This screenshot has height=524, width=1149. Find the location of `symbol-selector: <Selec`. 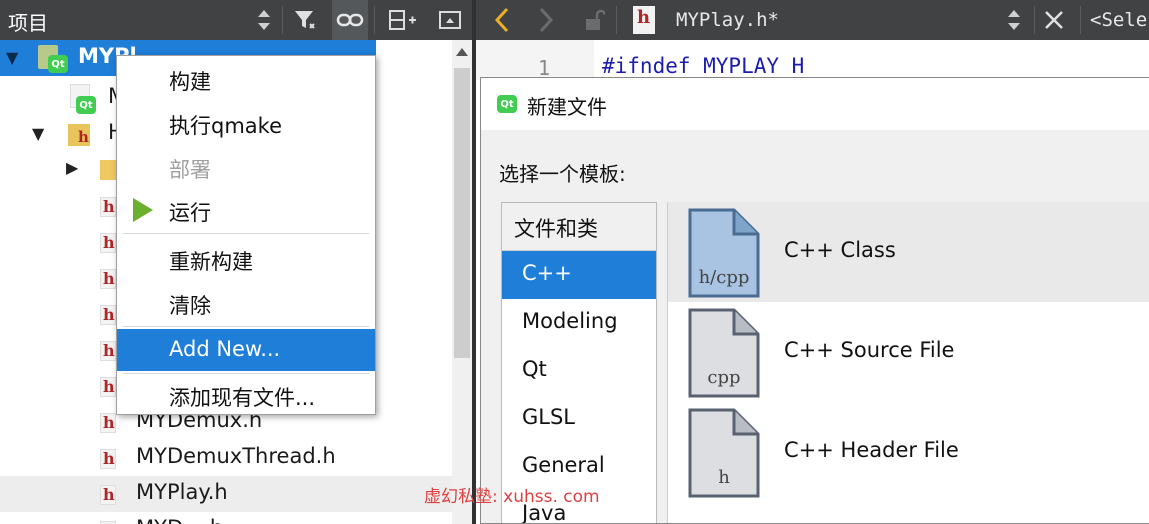

symbol-selector: <Selec is located at coordinates (1119, 20).